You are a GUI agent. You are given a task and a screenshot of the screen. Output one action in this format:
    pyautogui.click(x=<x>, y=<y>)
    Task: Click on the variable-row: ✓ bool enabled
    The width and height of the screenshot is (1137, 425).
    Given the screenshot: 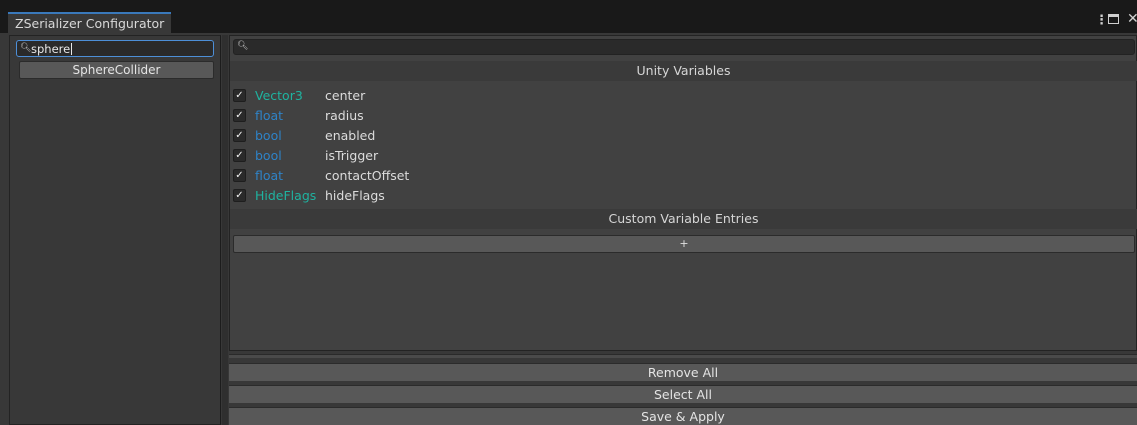 What is the action you would take?
    pyautogui.click(x=683, y=135)
    